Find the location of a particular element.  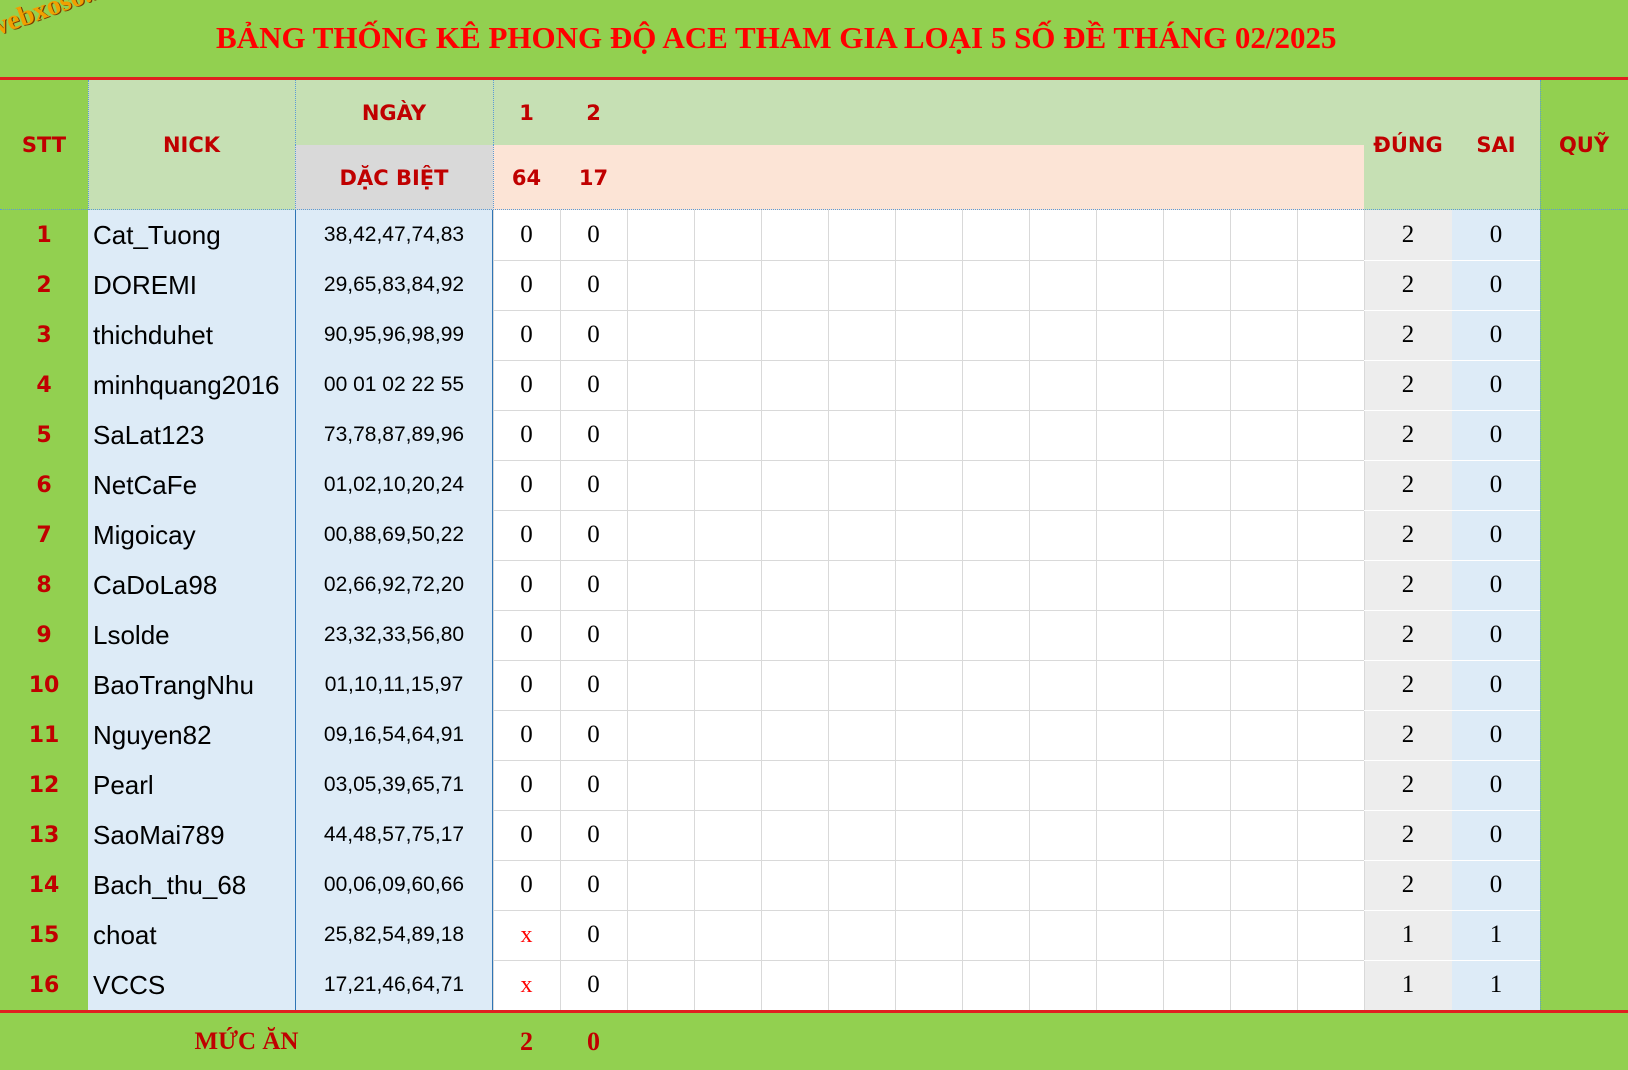

sai-header: SAI is located at coordinates (1496, 145).